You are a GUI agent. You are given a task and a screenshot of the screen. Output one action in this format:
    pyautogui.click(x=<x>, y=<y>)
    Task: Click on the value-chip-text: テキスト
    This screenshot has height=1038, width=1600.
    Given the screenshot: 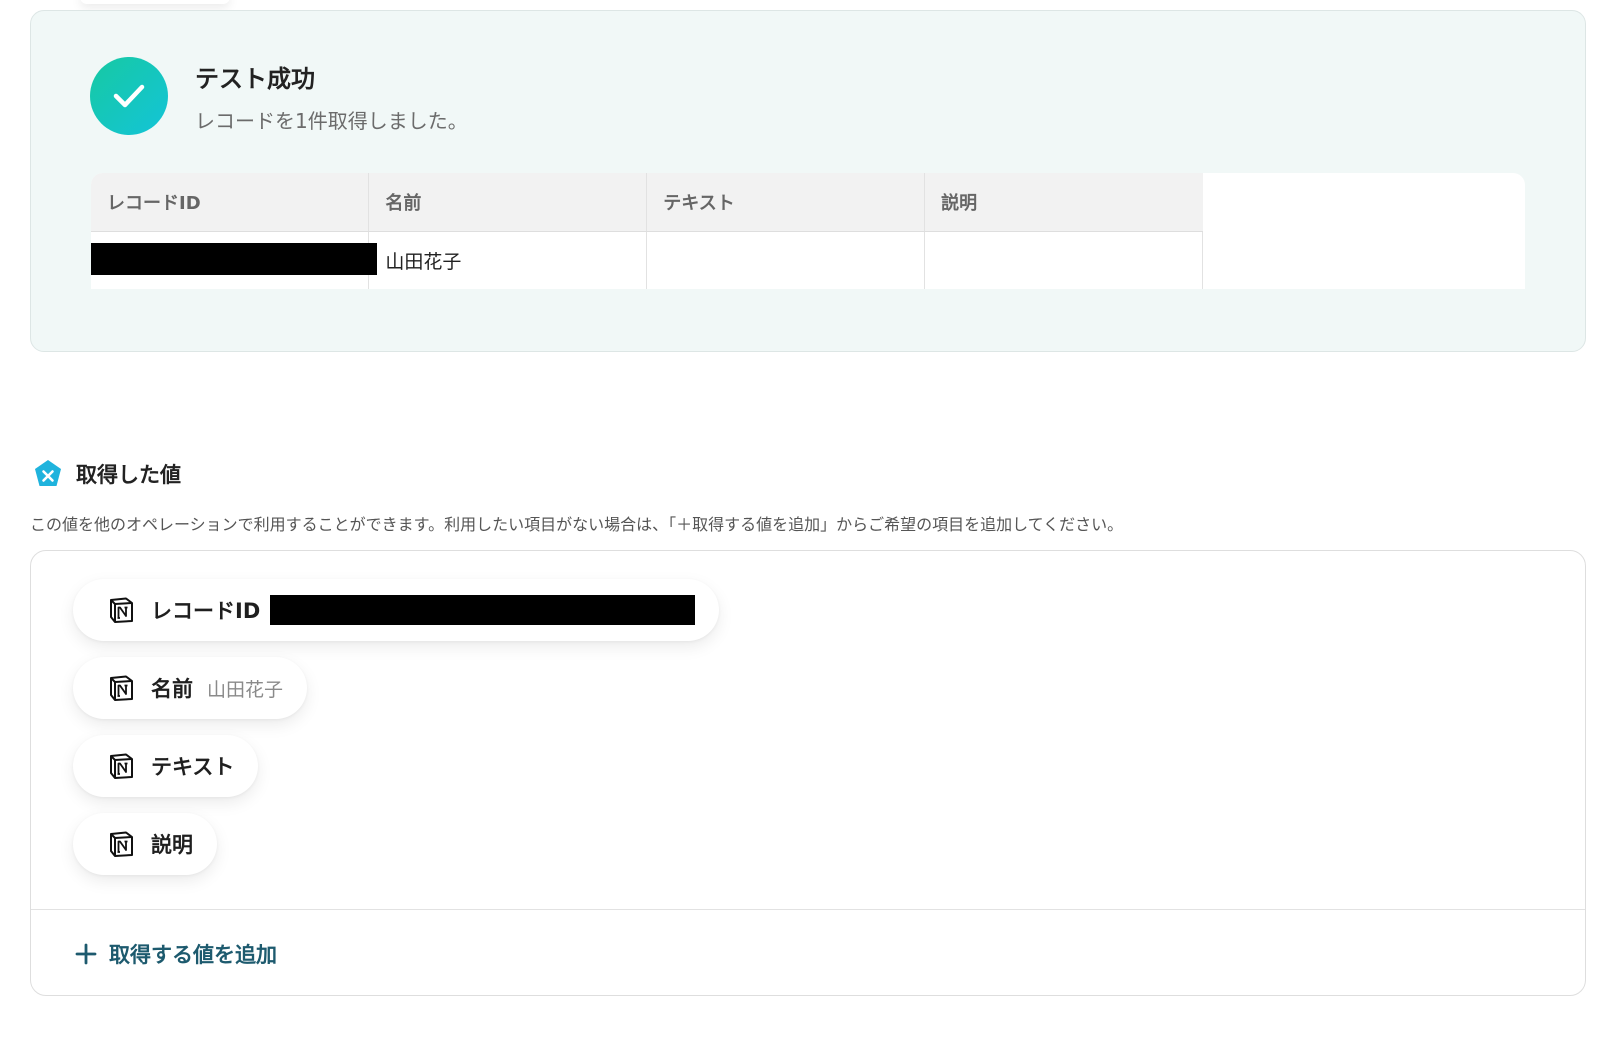 What is the action you would take?
    pyautogui.click(x=166, y=766)
    